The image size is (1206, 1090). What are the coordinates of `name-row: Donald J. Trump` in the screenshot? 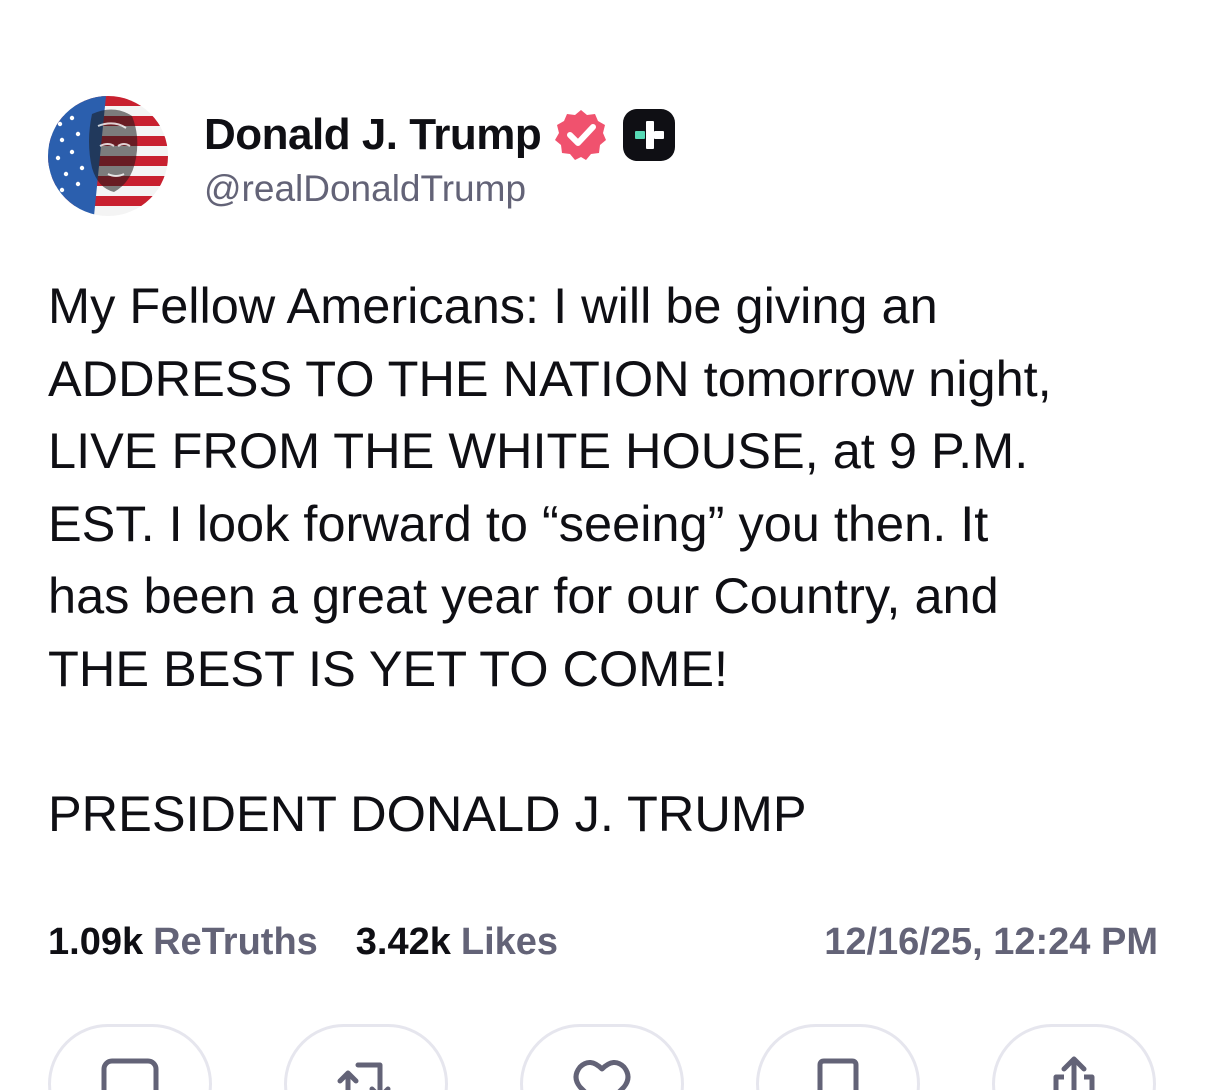 It's located at (440, 135).